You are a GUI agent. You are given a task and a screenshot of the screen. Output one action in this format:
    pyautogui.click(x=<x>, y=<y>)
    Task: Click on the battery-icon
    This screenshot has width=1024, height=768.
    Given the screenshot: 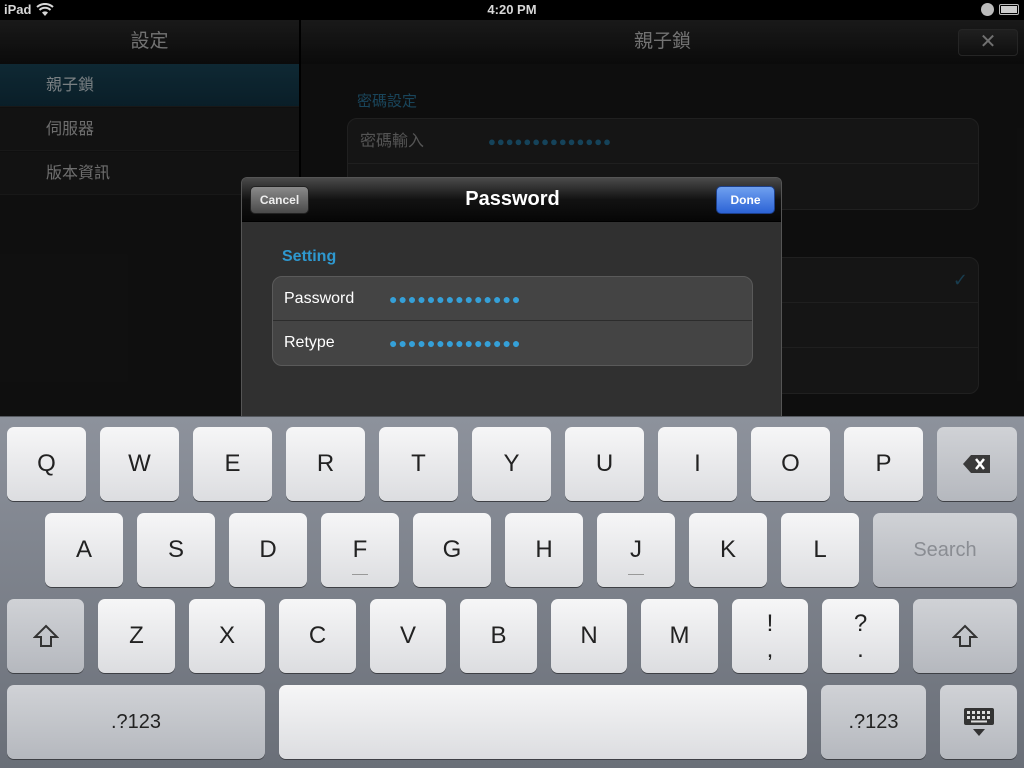 What is the action you would take?
    pyautogui.click(x=1009, y=9)
    